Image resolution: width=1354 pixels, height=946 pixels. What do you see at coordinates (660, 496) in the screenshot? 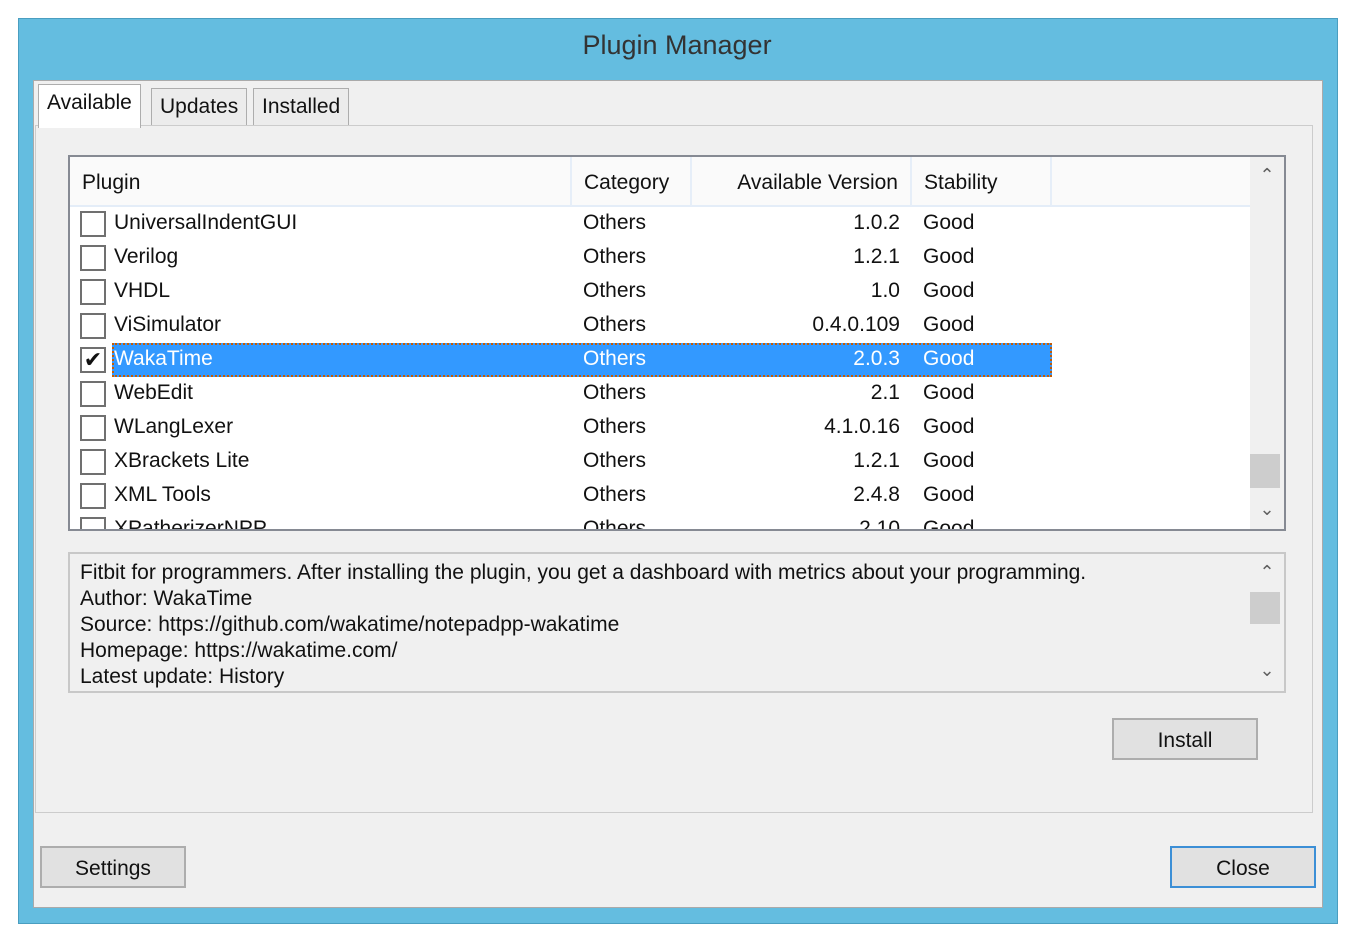
I see `table-row: XML Tools Others 2.4.8 Good` at bounding box center [660, 496].